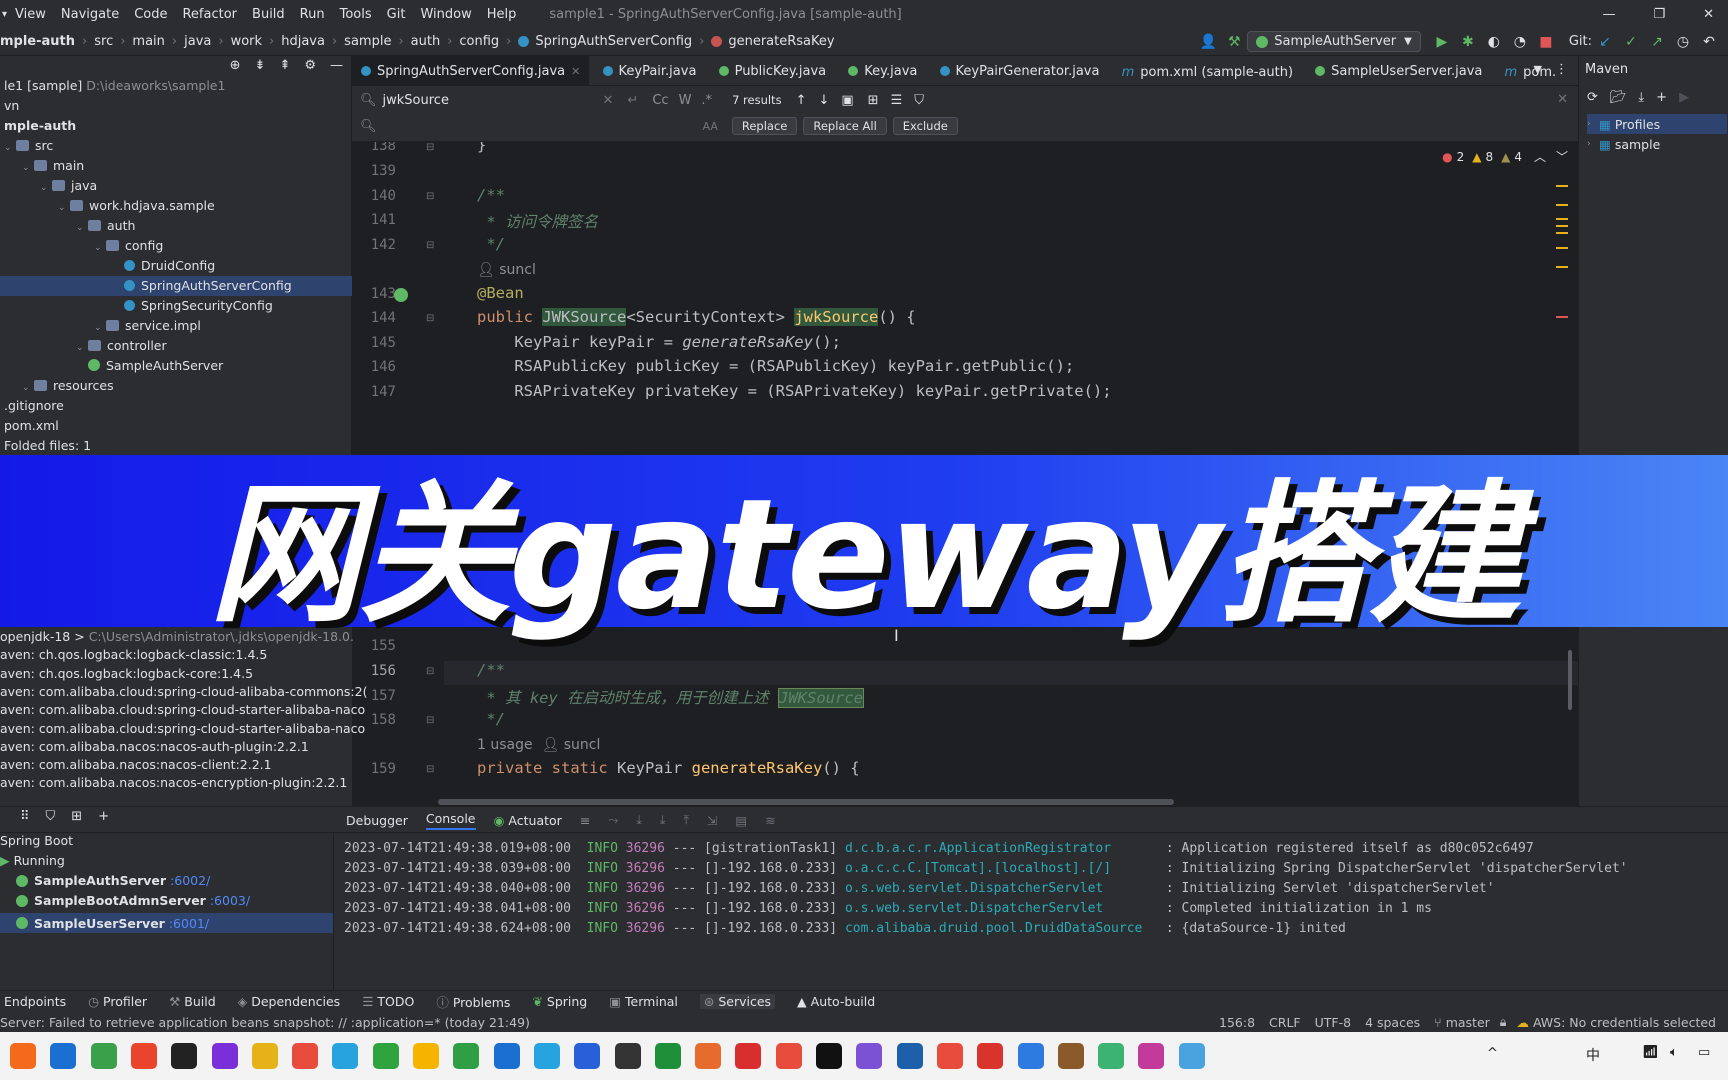 This screenshot has height=1080, width=1728. I want to click on breadcrumb-hdjava: hdjava, so click(303, 41).